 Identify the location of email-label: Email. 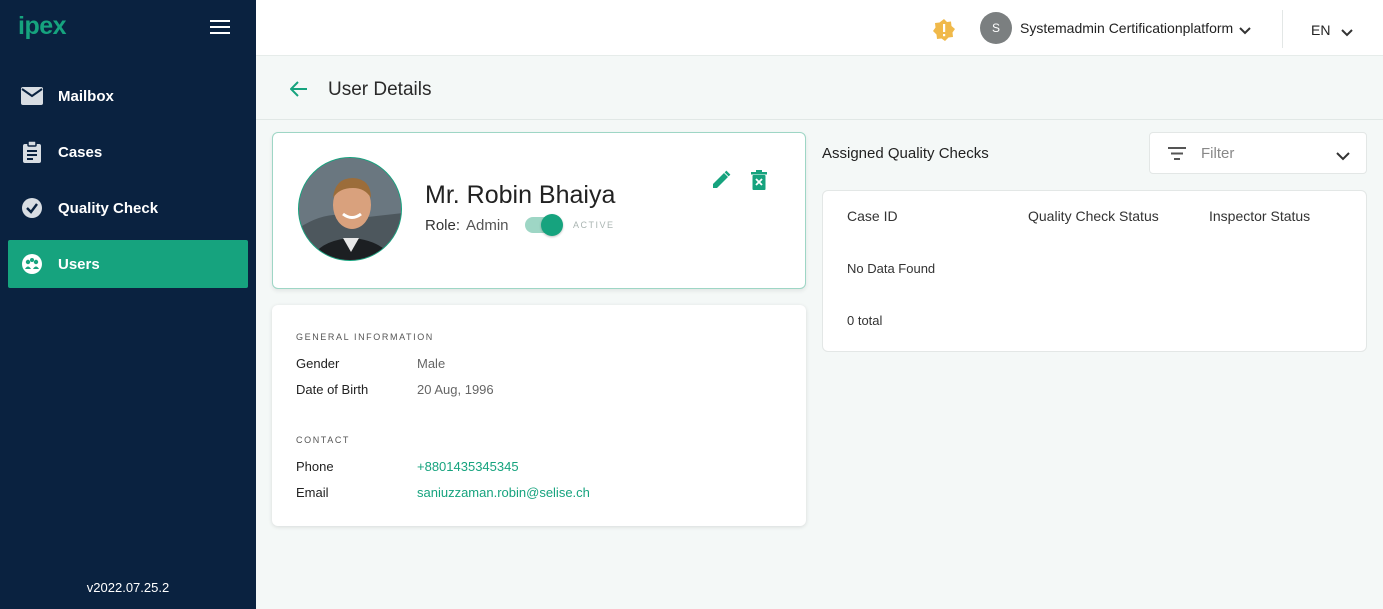
(312, 492).